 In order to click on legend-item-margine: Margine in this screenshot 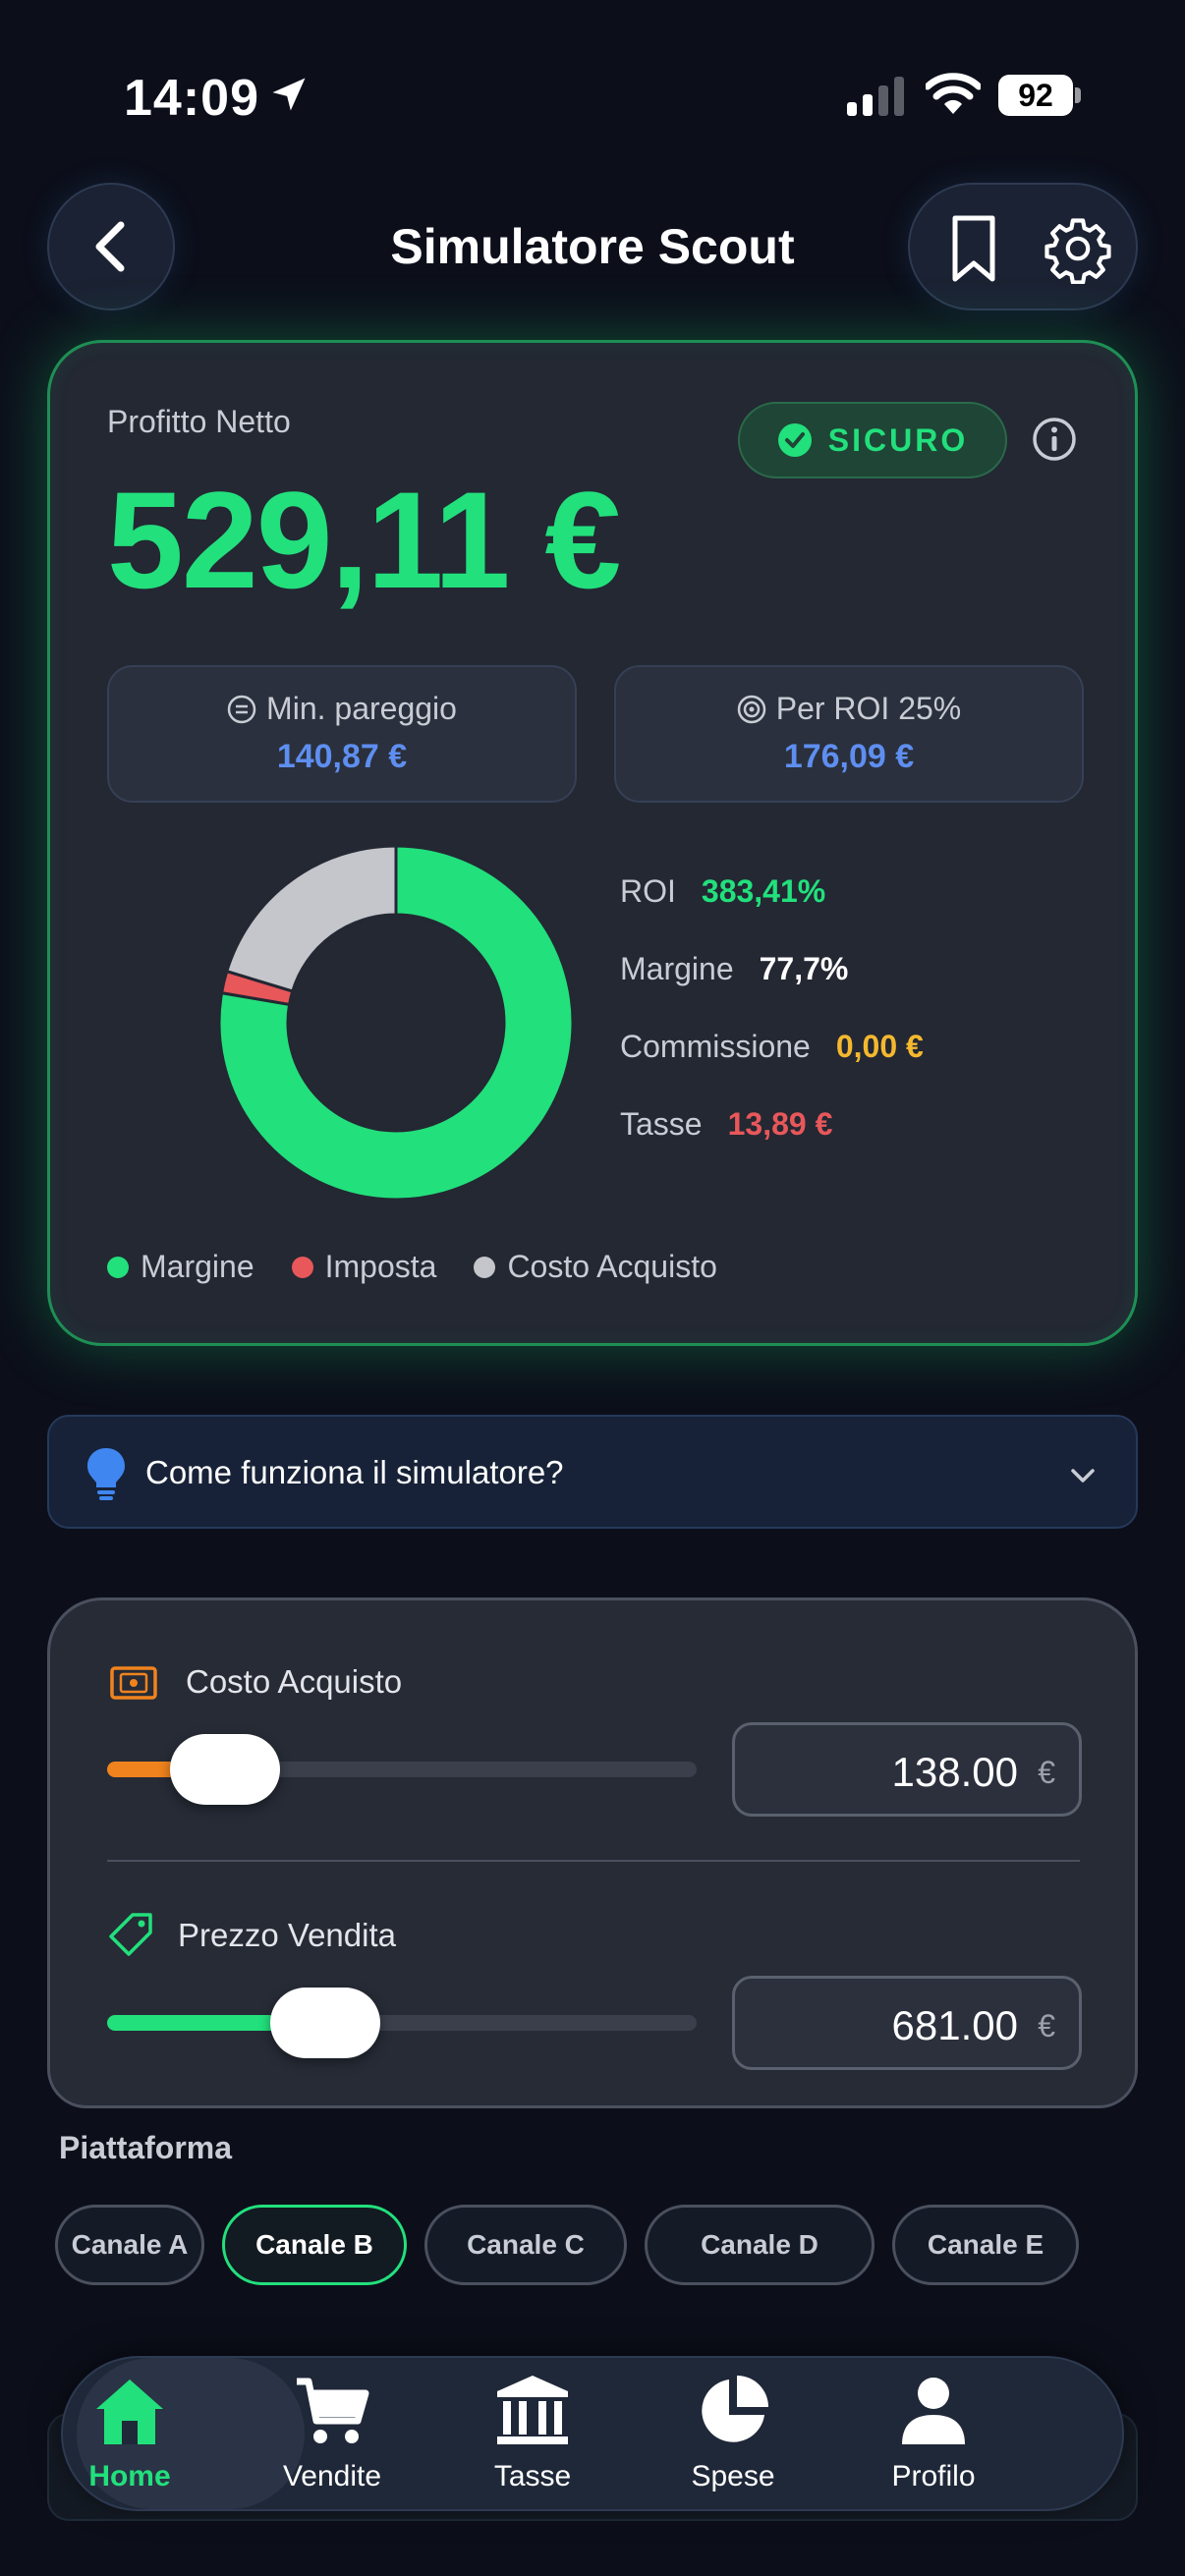, I will do `click(181, 1267)`.